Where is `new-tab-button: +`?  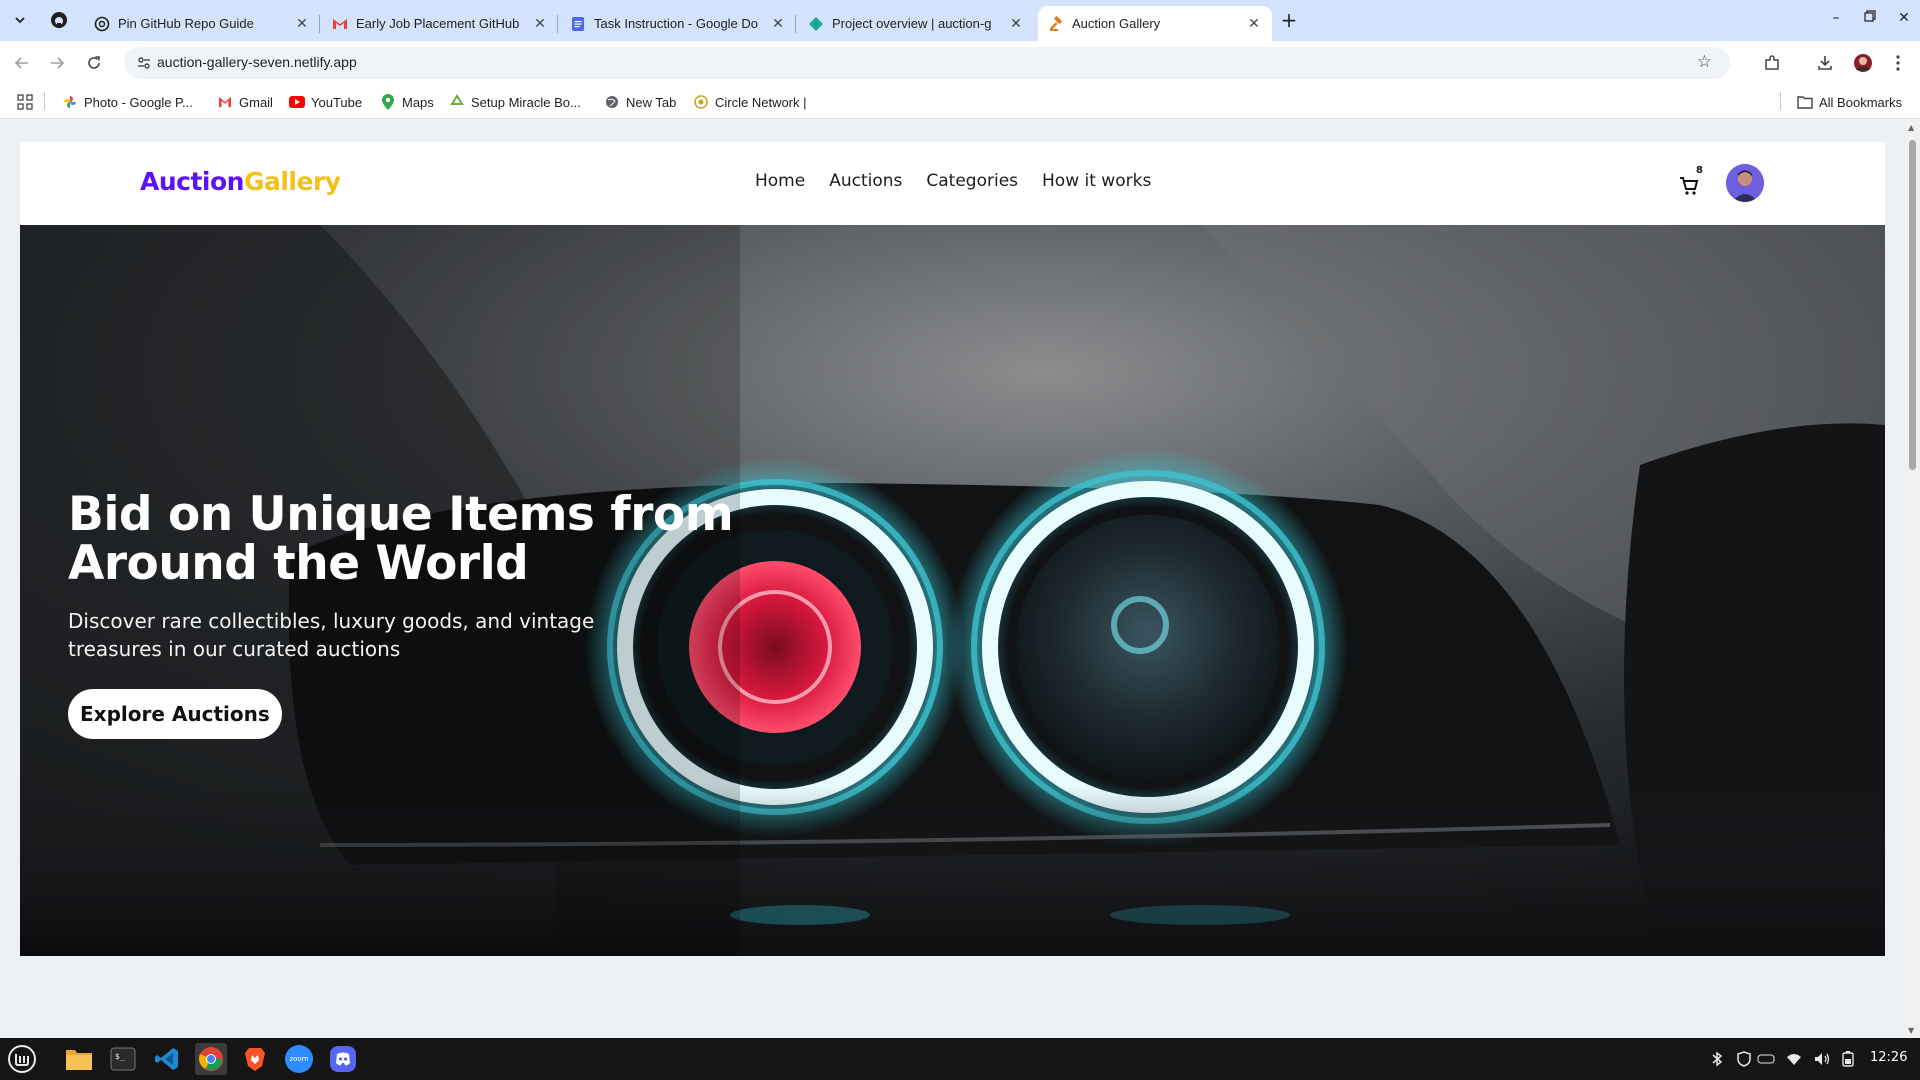 new-tab-button: + is located at coordinates (1289, 21).